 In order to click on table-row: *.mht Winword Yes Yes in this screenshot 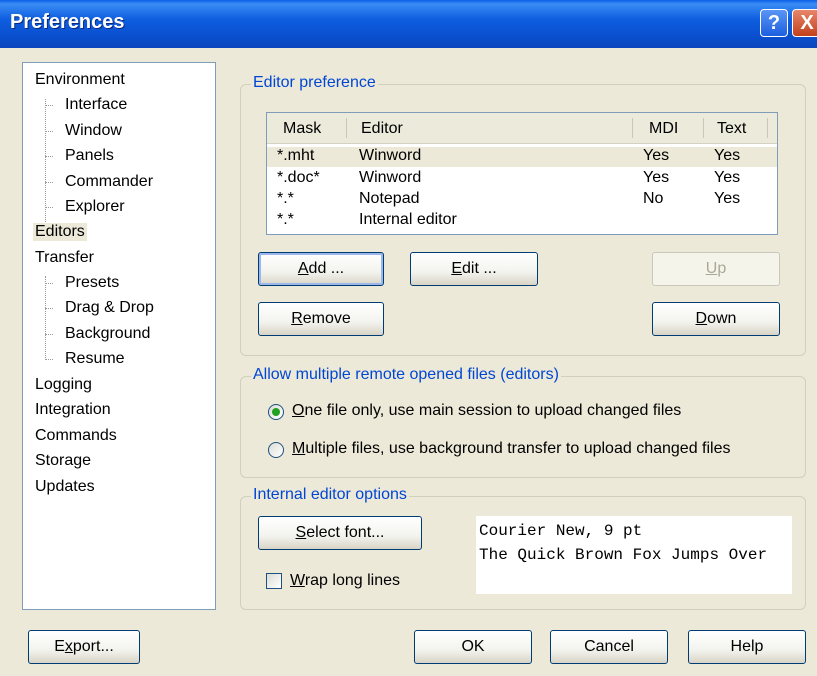, I will do `click(522, 157)`.